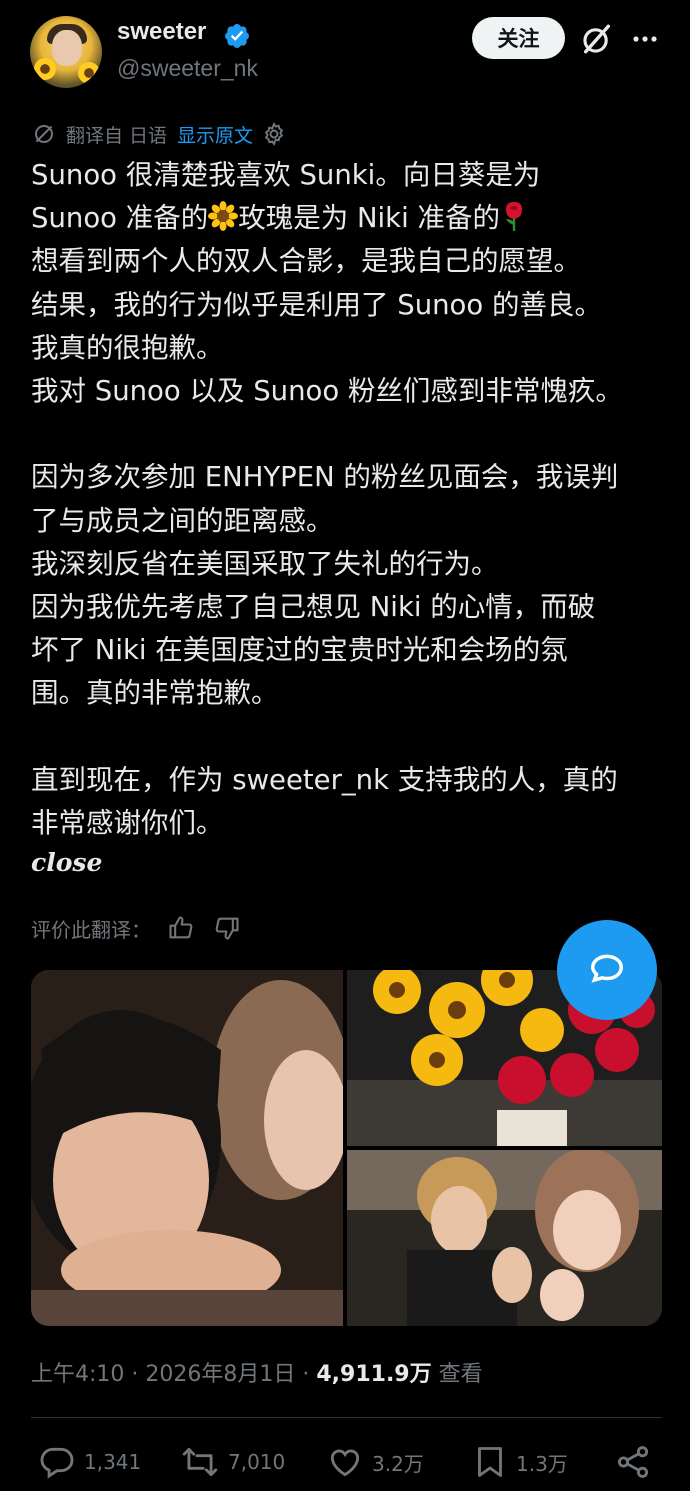  What do you see at coordinates (325, 477) in the screenshot?
I see `tweet-line: 因为多次参加 ENHYPEN 的粉丝见面会，我误判` at bounding box center [325, 477].